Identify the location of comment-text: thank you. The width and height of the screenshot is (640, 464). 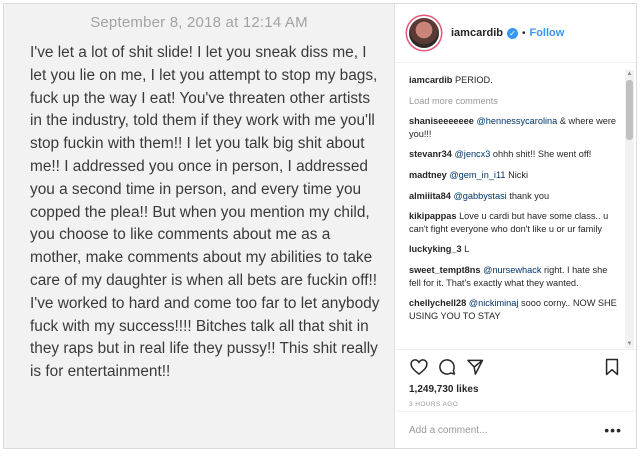
(529, 195).